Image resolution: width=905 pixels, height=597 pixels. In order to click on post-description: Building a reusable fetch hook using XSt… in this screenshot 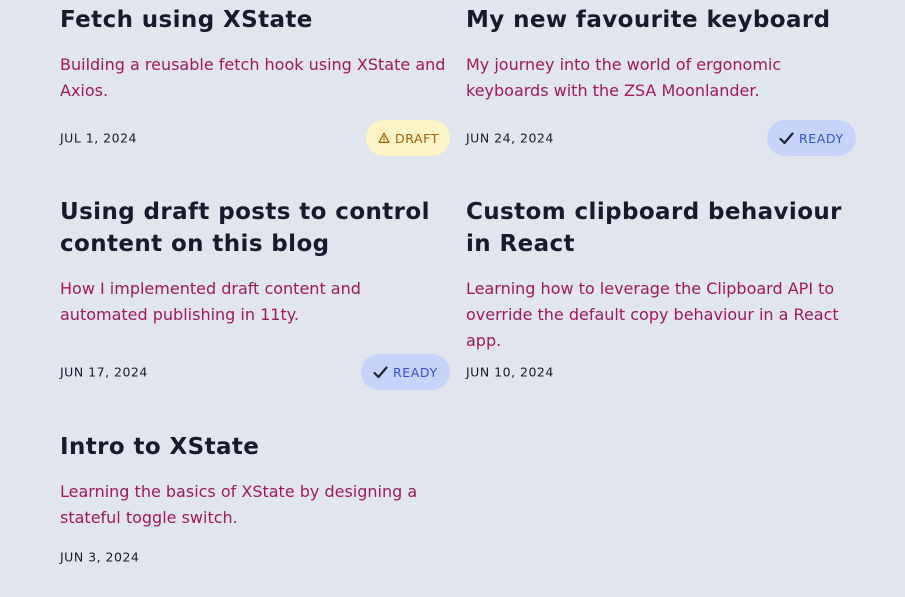, I will do `click(253, 77)`.